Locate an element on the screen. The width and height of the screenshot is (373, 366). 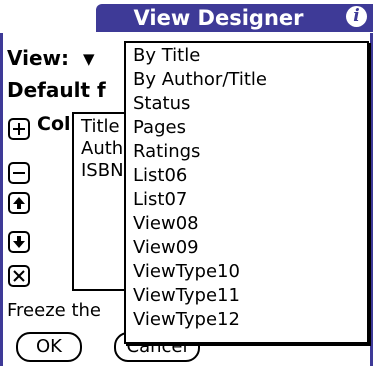
dropdown-option: By Author/Title is located at coordinates (200, 80).